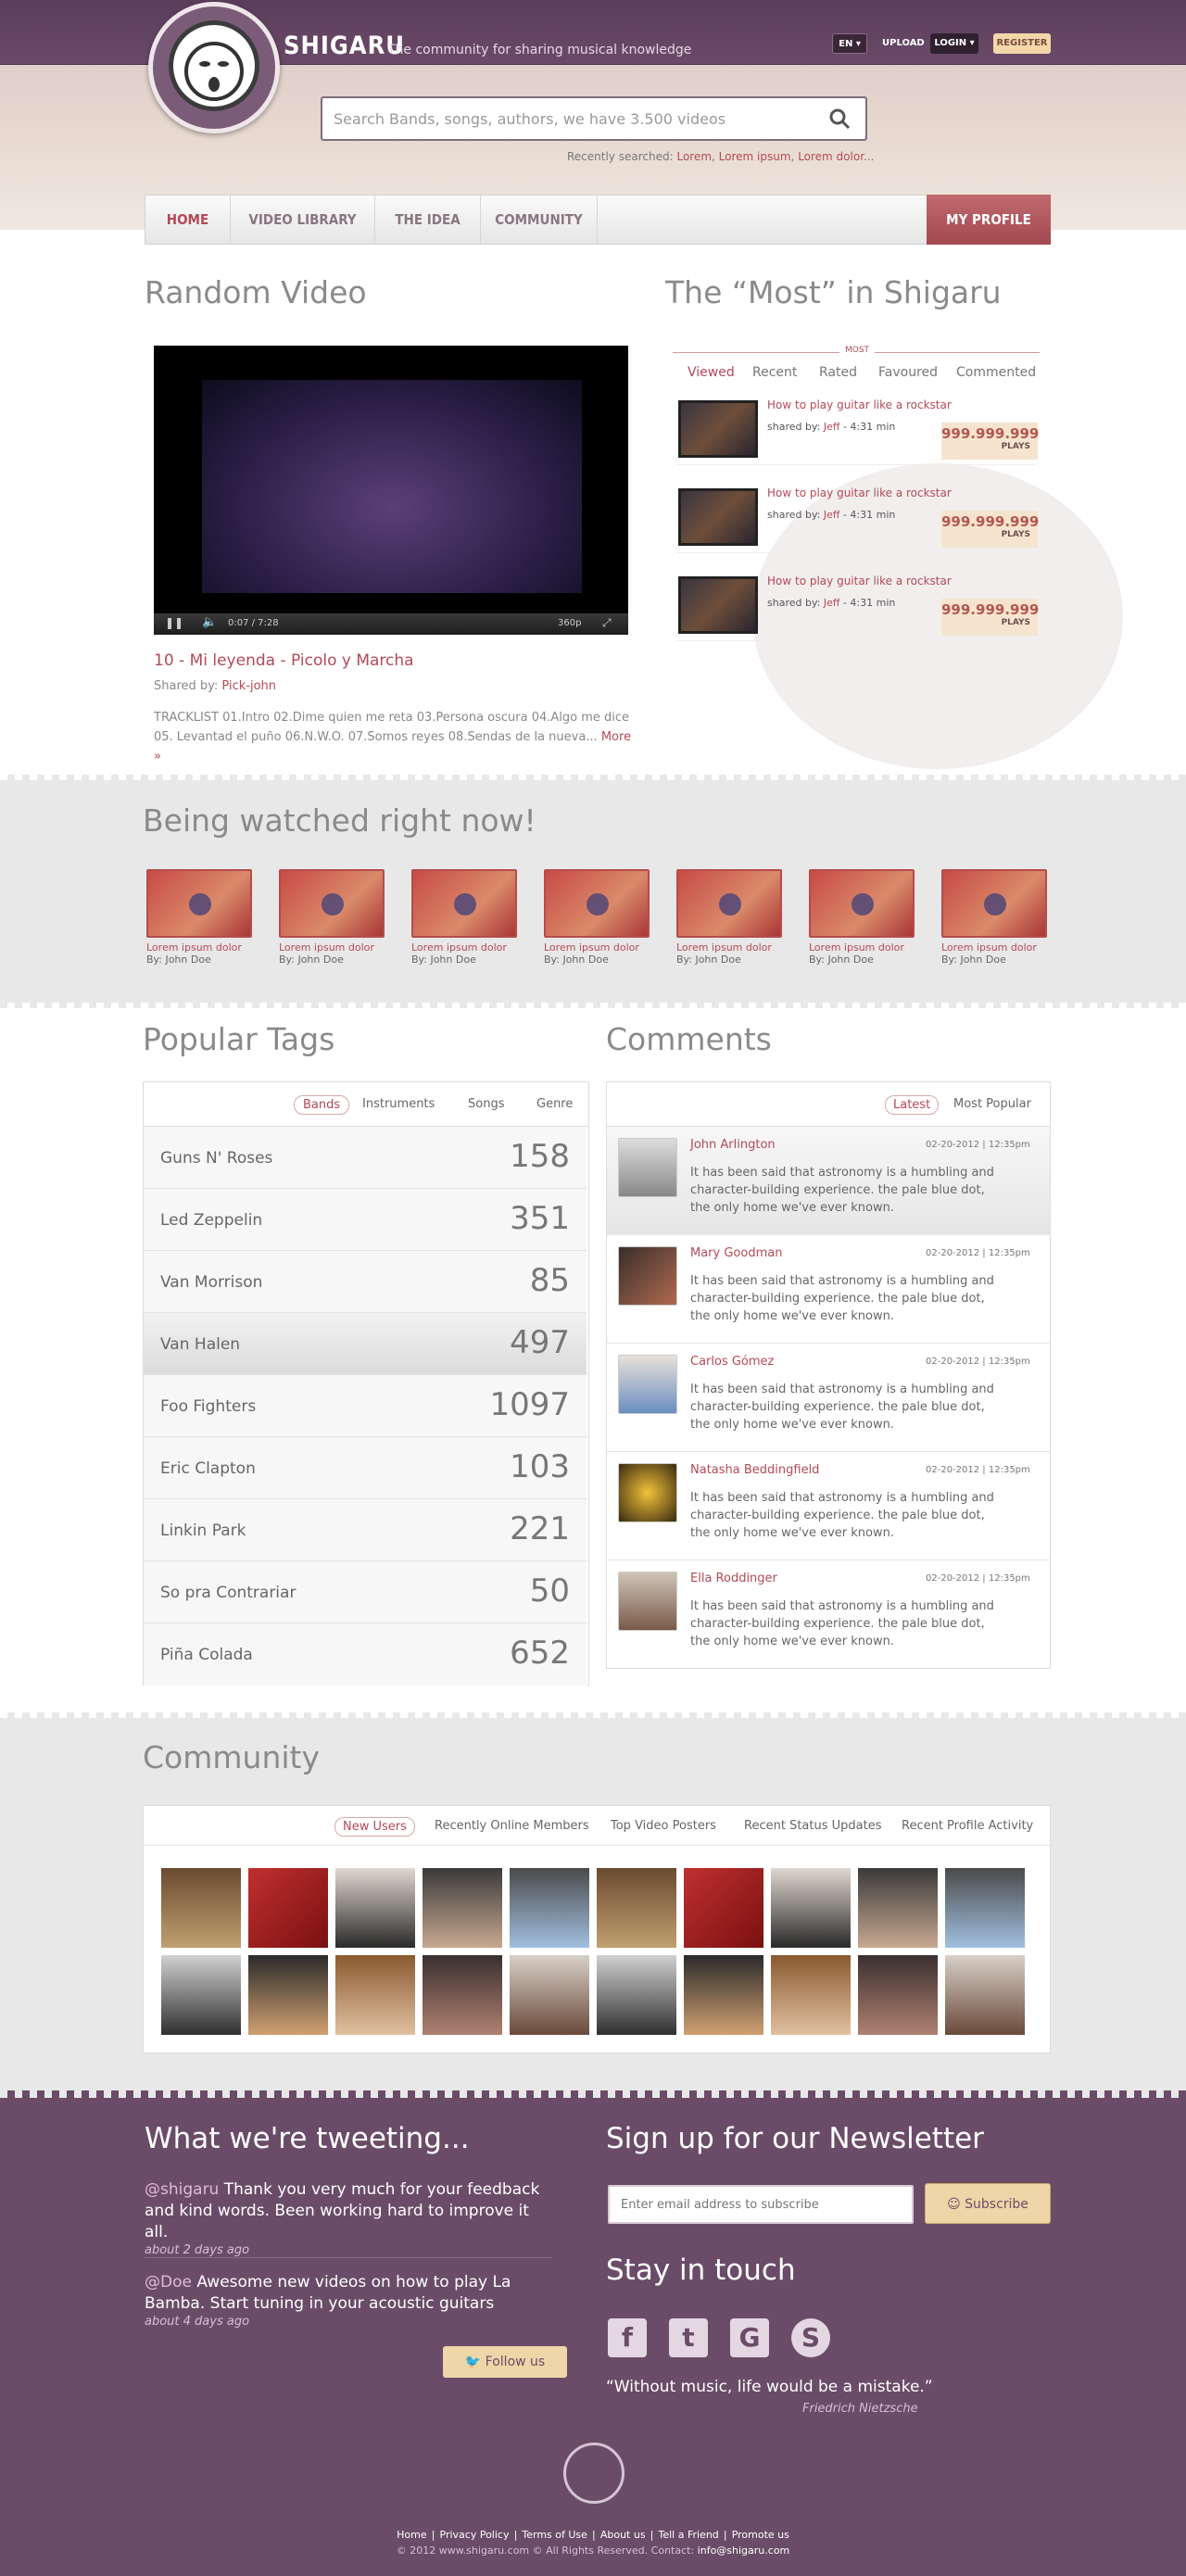  What do you see at coordinates (988, 2204) in the screenshot?
I see `subscribe-button: ☺ Subscribe` at bounding box center [988, 2204].